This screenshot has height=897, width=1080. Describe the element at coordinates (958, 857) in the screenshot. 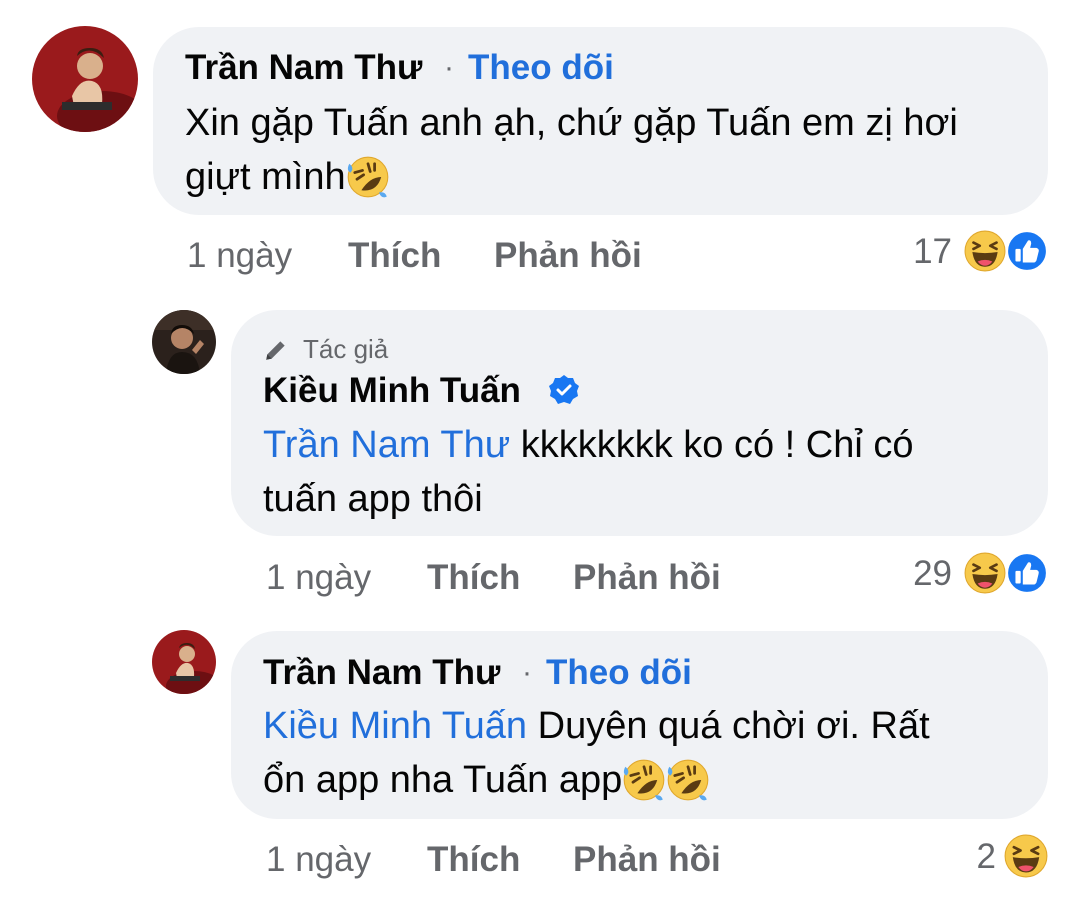

I see `reaction-count: 2` at that location.